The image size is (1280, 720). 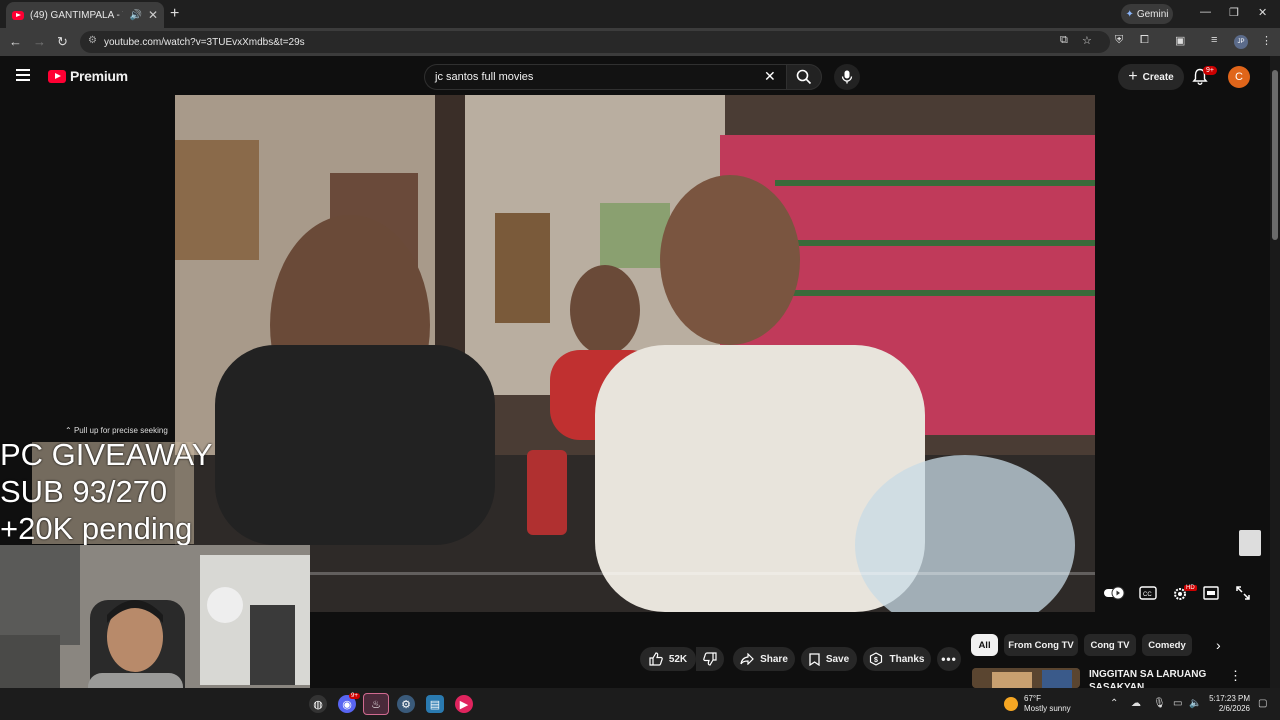 I want to click on minimize-icon: —, so click(x=1205, y=12).